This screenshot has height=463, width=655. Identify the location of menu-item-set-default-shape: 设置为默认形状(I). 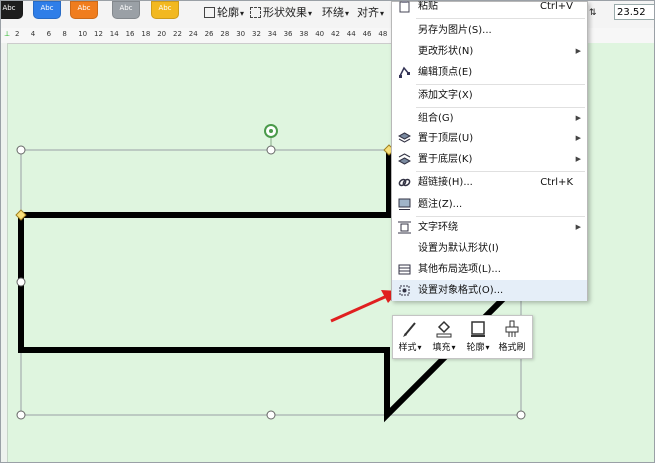
(489, 248).